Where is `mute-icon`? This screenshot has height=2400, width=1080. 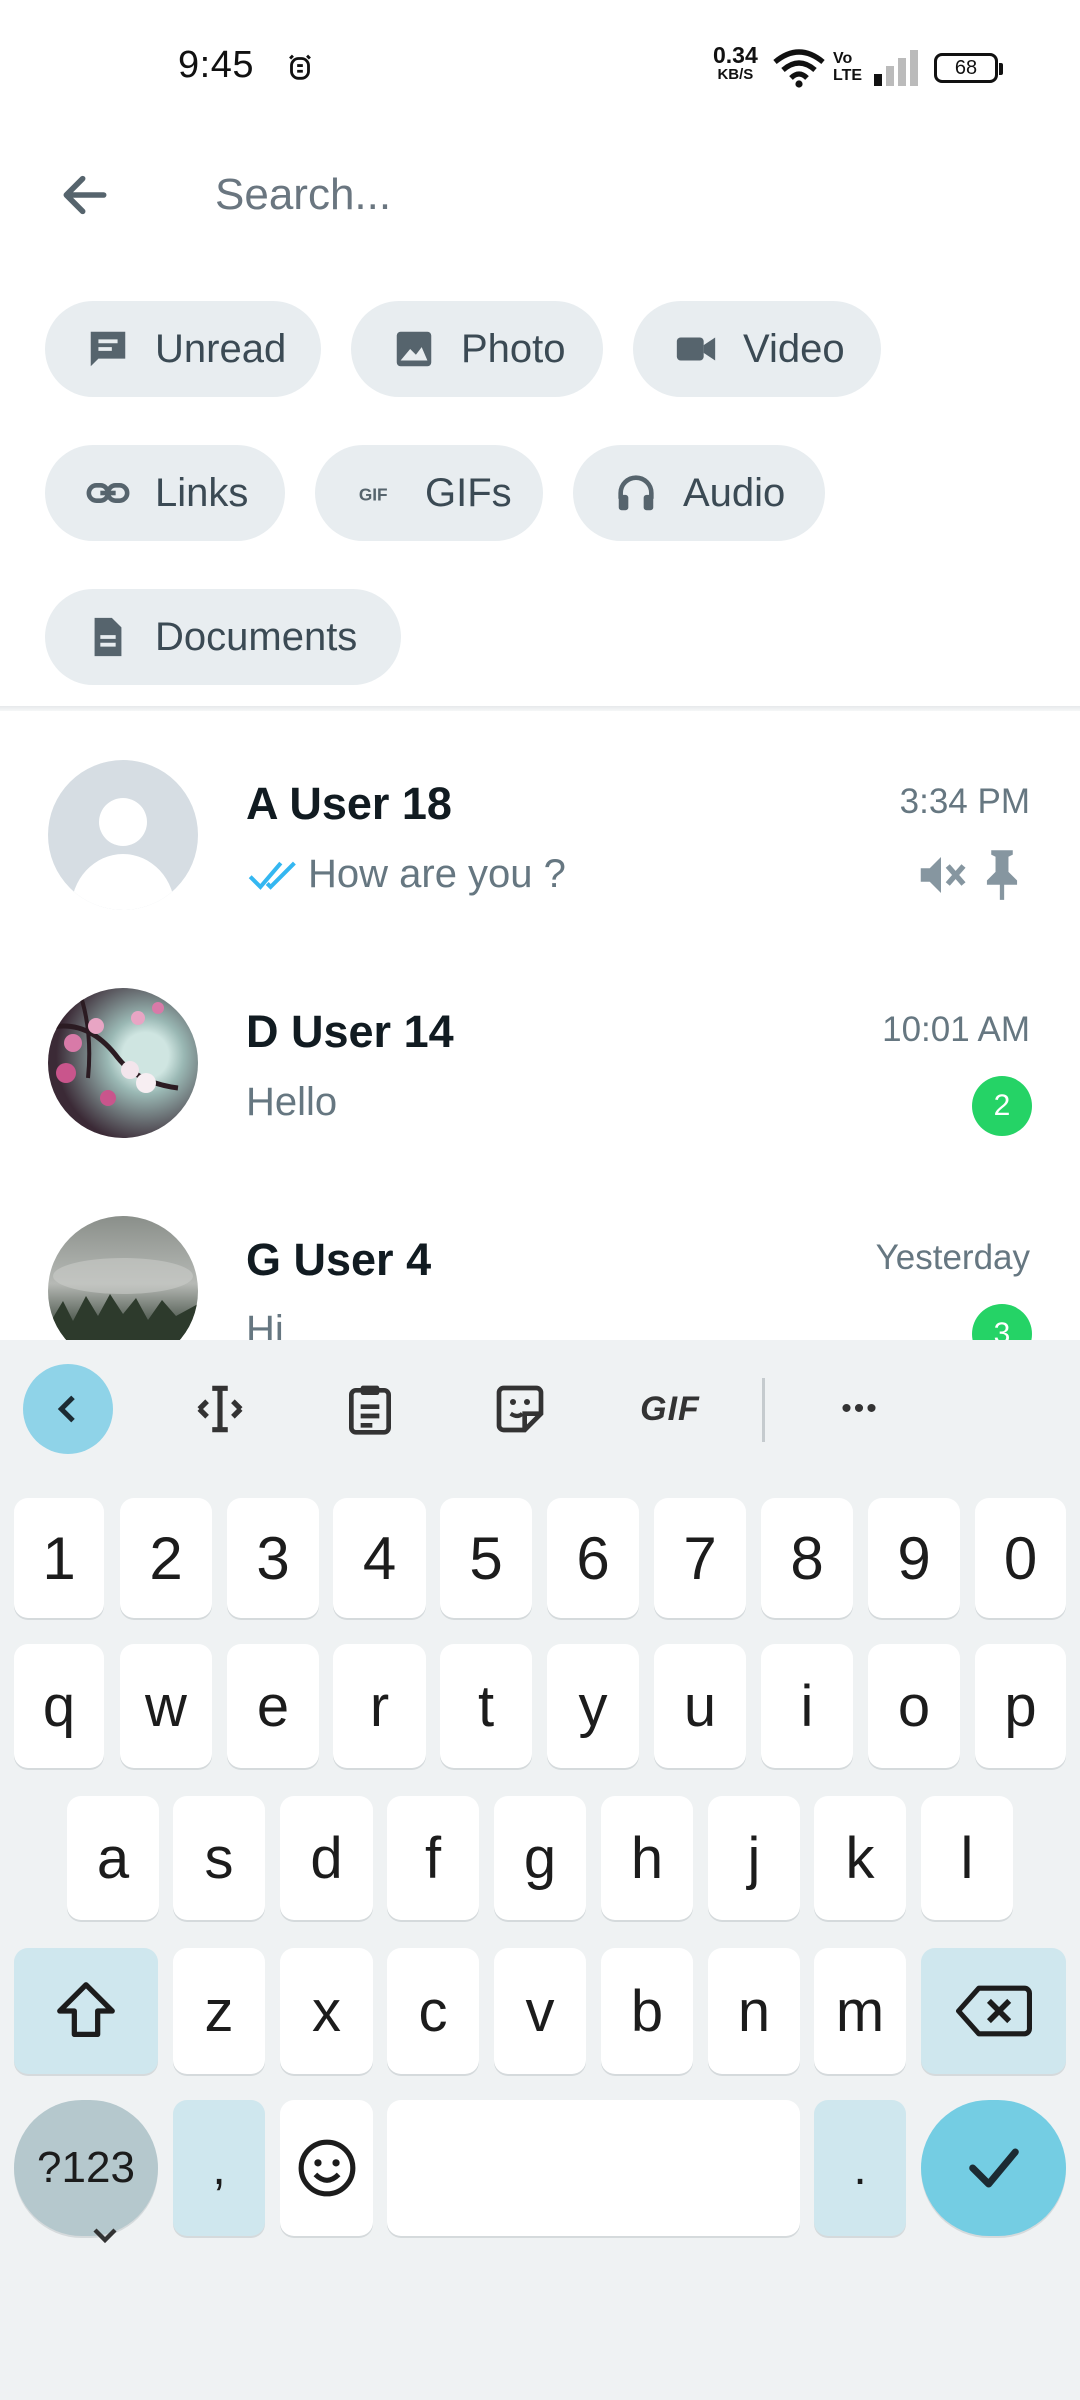
mute-icon is located at coordinates (943, 875).